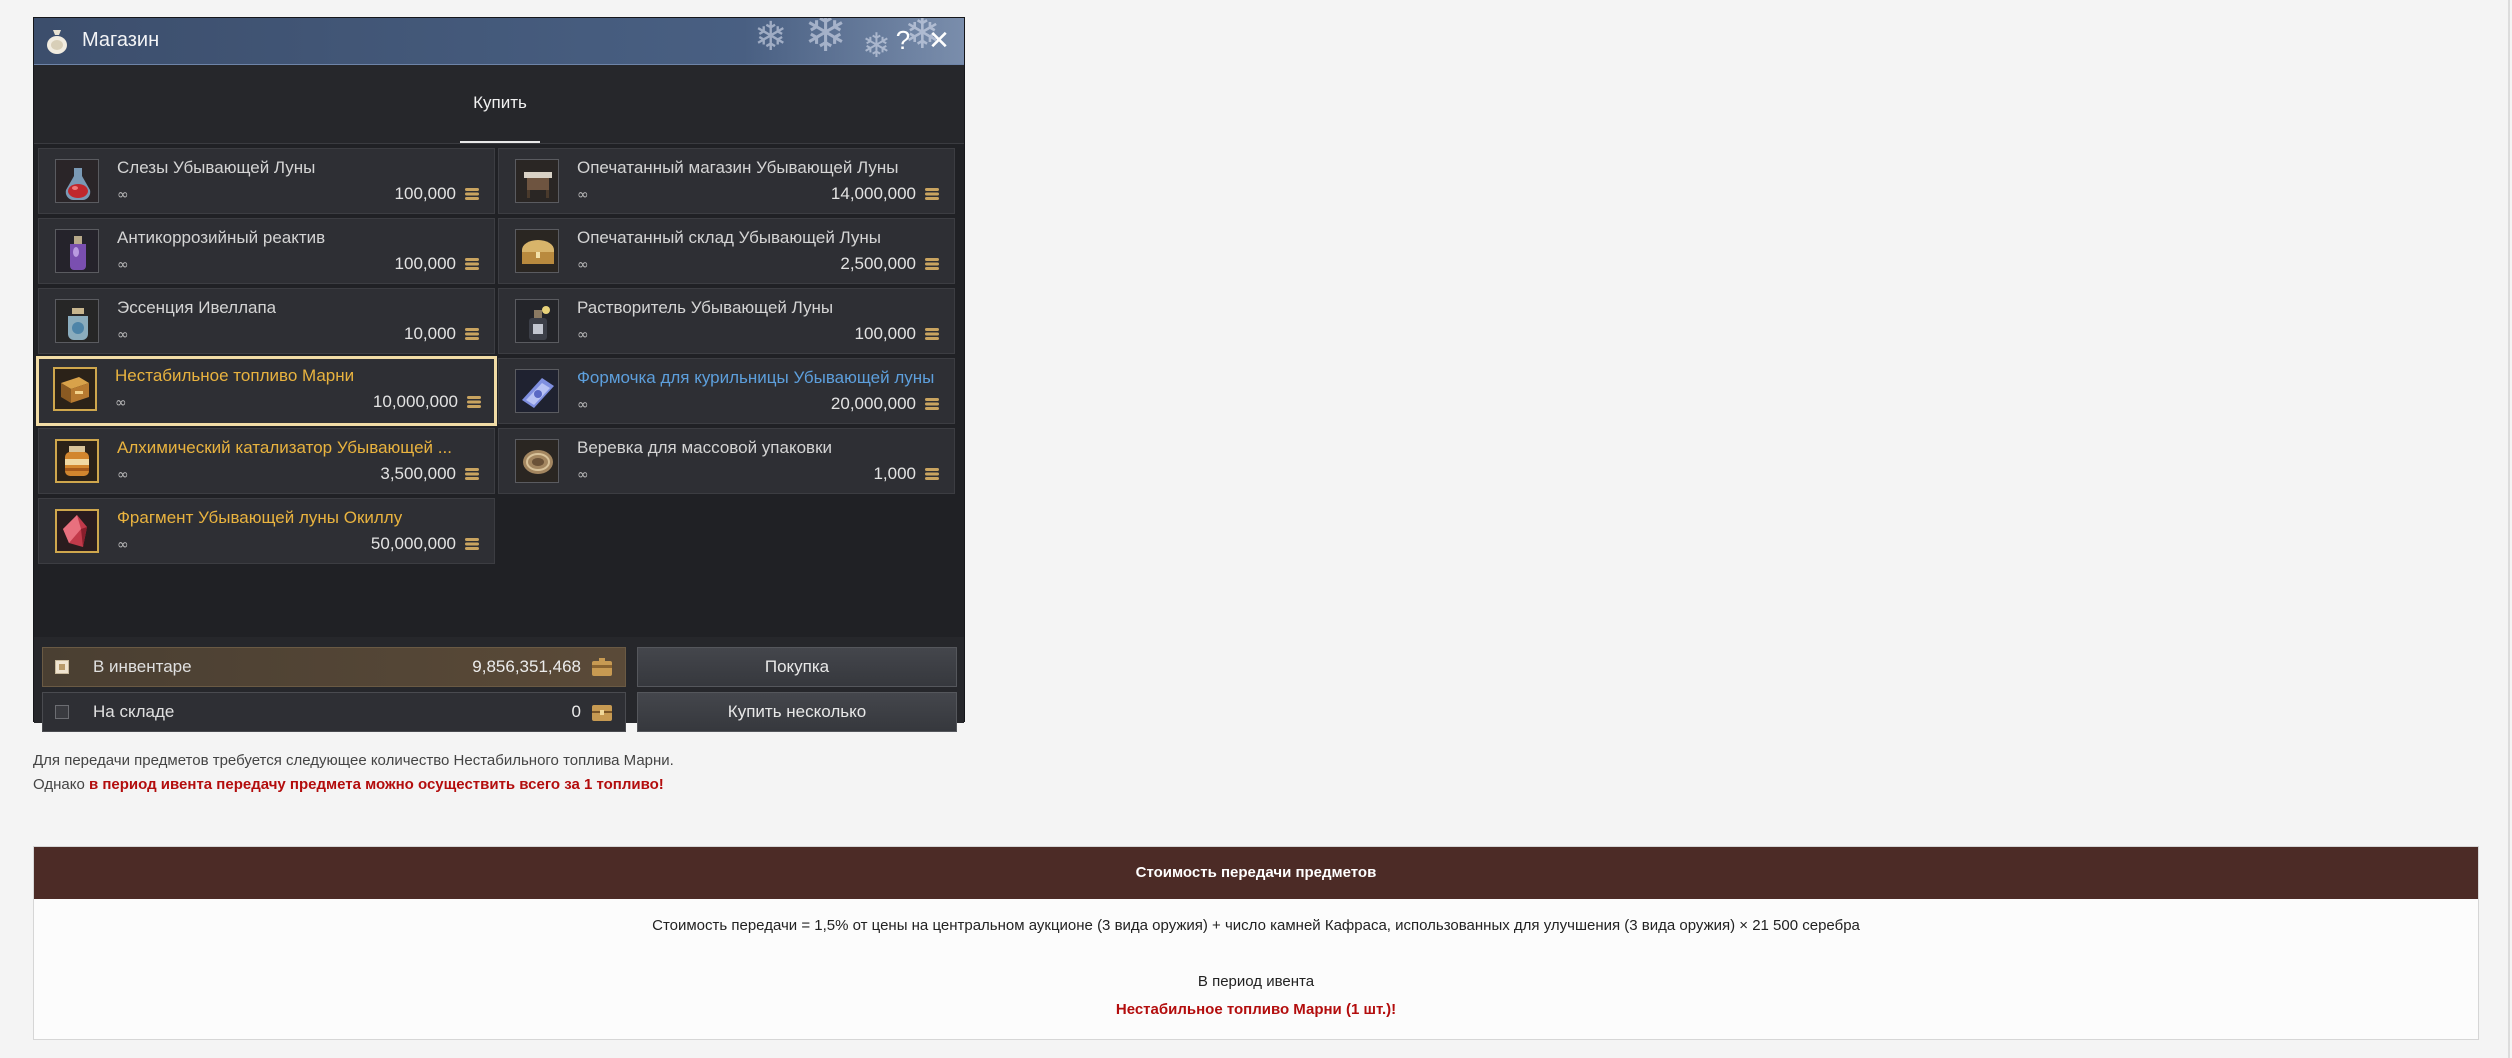  I want to click on item-price: 14,000,000, so click(873, 193).